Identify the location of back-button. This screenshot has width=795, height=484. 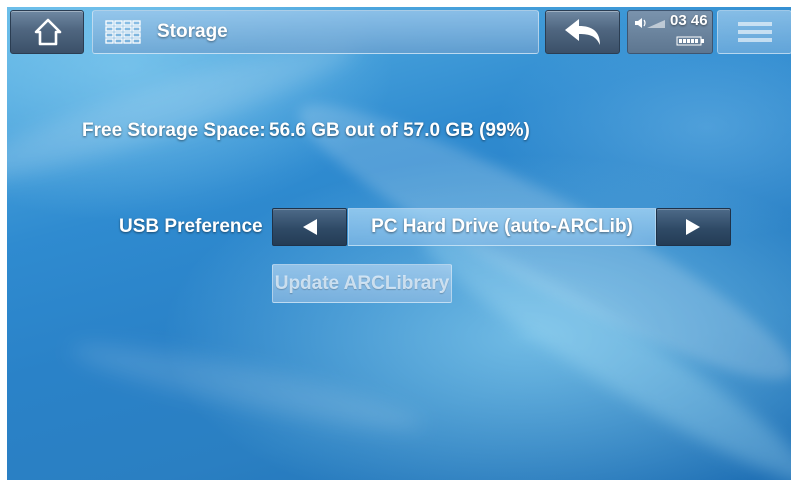
(582, 32).